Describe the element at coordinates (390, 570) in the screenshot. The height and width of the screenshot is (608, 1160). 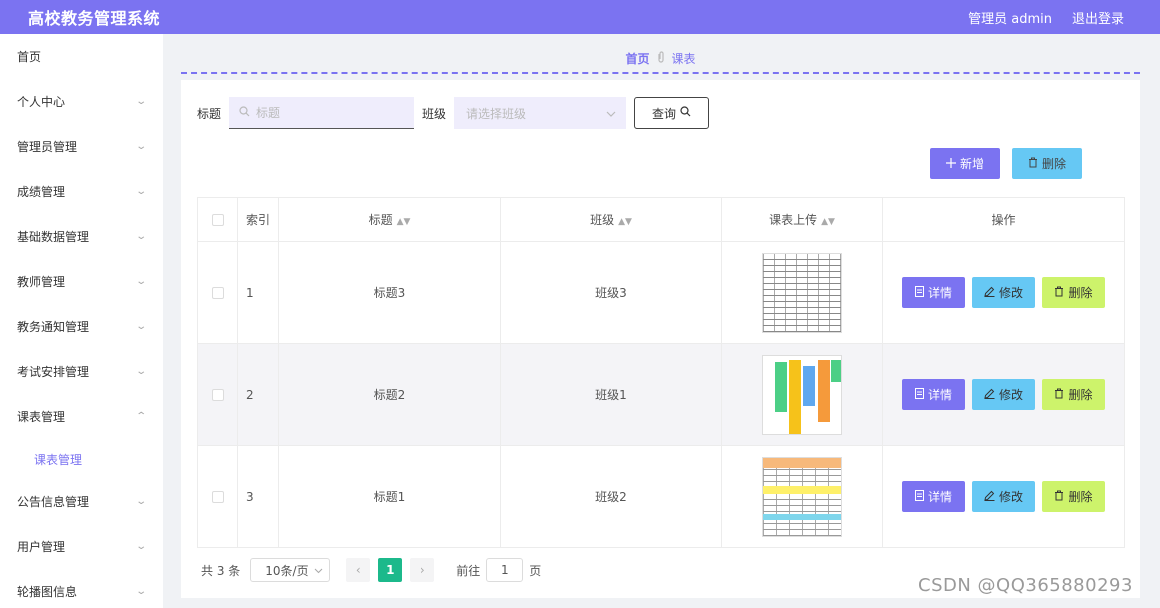
I see `page-number-current: 1` at that location.